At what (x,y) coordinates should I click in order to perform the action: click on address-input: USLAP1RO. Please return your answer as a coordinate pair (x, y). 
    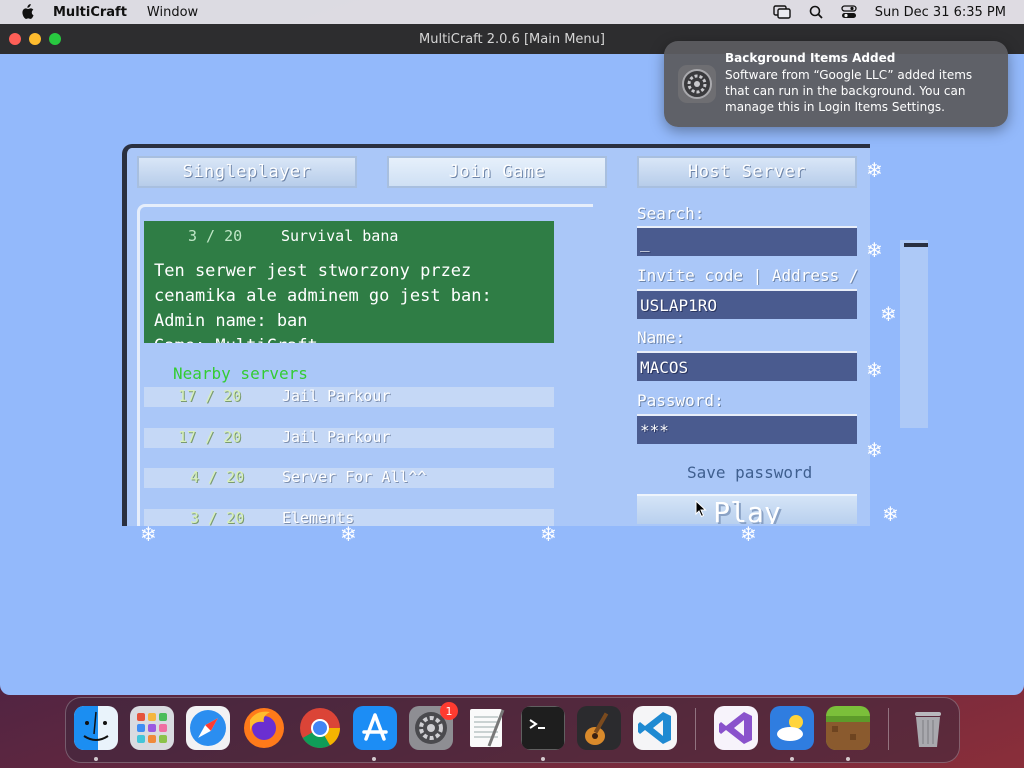
    Looking at the image, I should click on (747, 304).